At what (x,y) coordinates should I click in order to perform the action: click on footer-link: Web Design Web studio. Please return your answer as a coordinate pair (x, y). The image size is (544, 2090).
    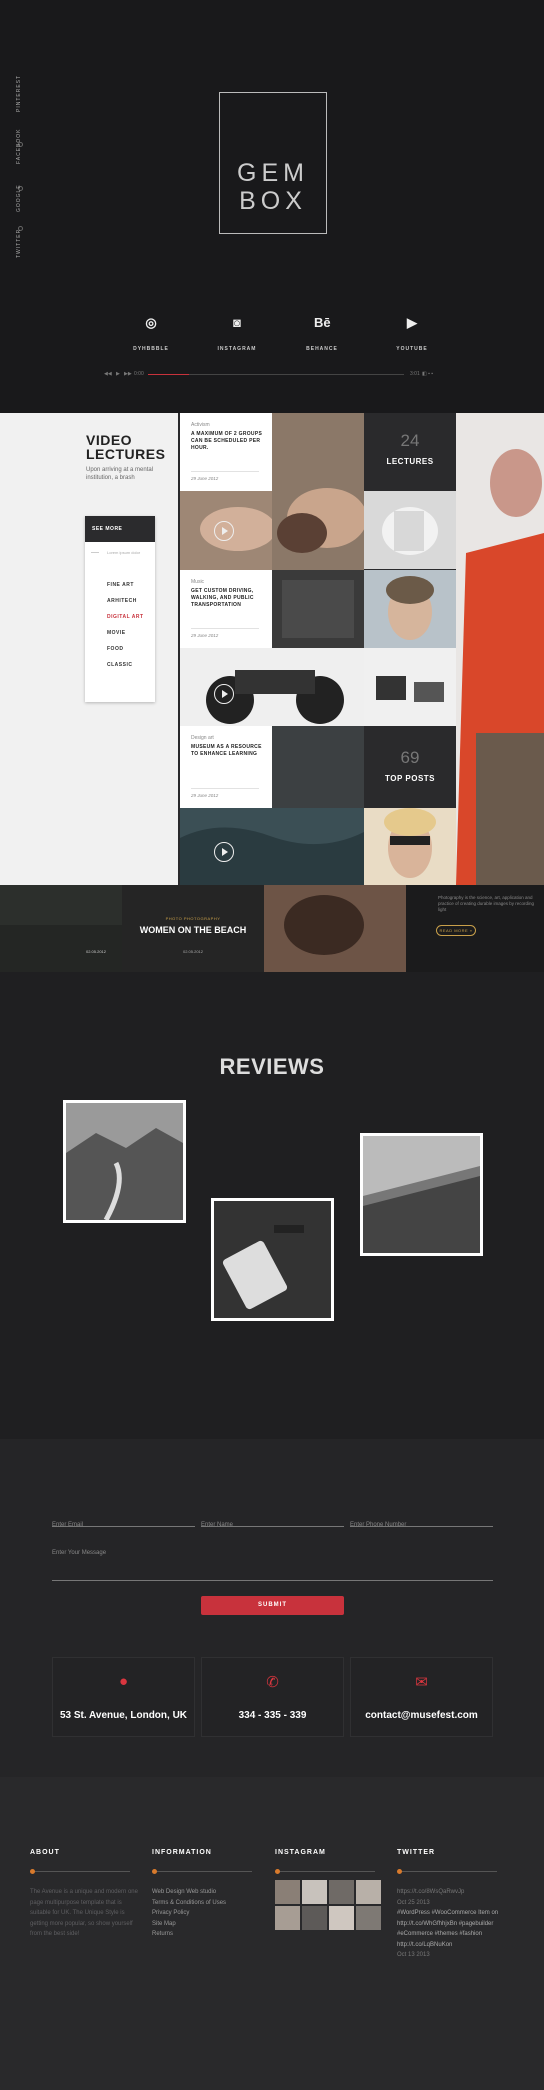
    Looking at the image, I should click on (207, 1892).